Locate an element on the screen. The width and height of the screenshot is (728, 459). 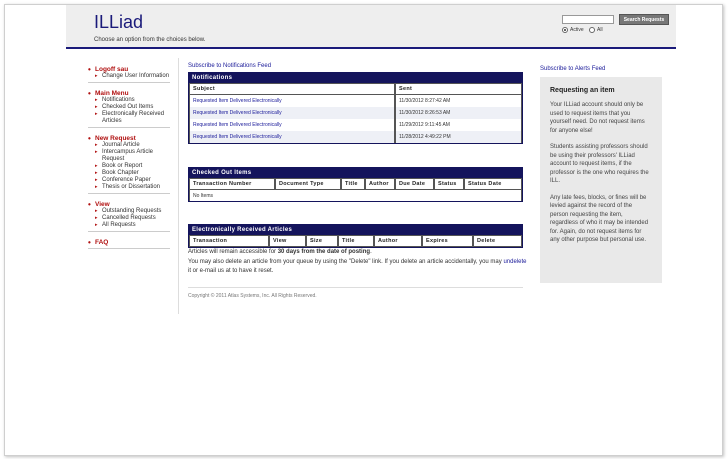
col-view: View is located at coordinates (287, 241).